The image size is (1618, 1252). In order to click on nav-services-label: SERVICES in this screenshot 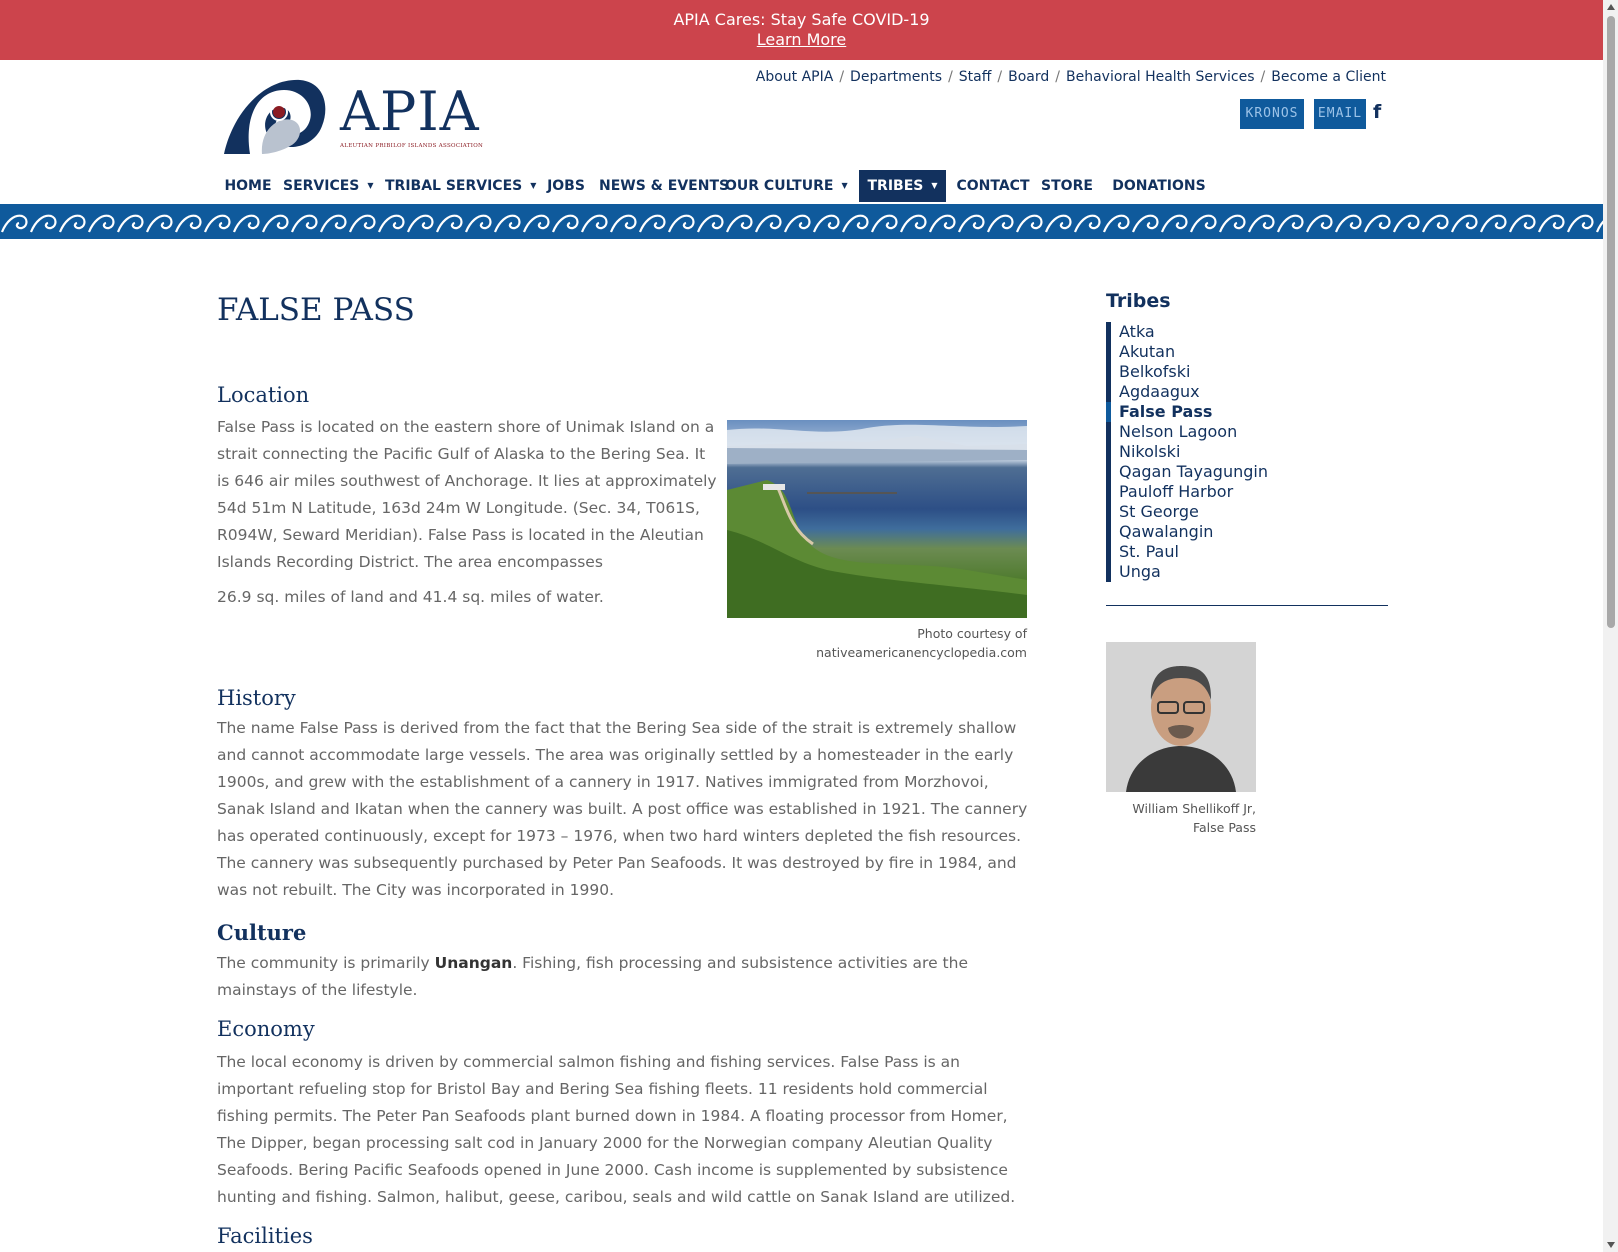, I will do `click(321, 186)`.